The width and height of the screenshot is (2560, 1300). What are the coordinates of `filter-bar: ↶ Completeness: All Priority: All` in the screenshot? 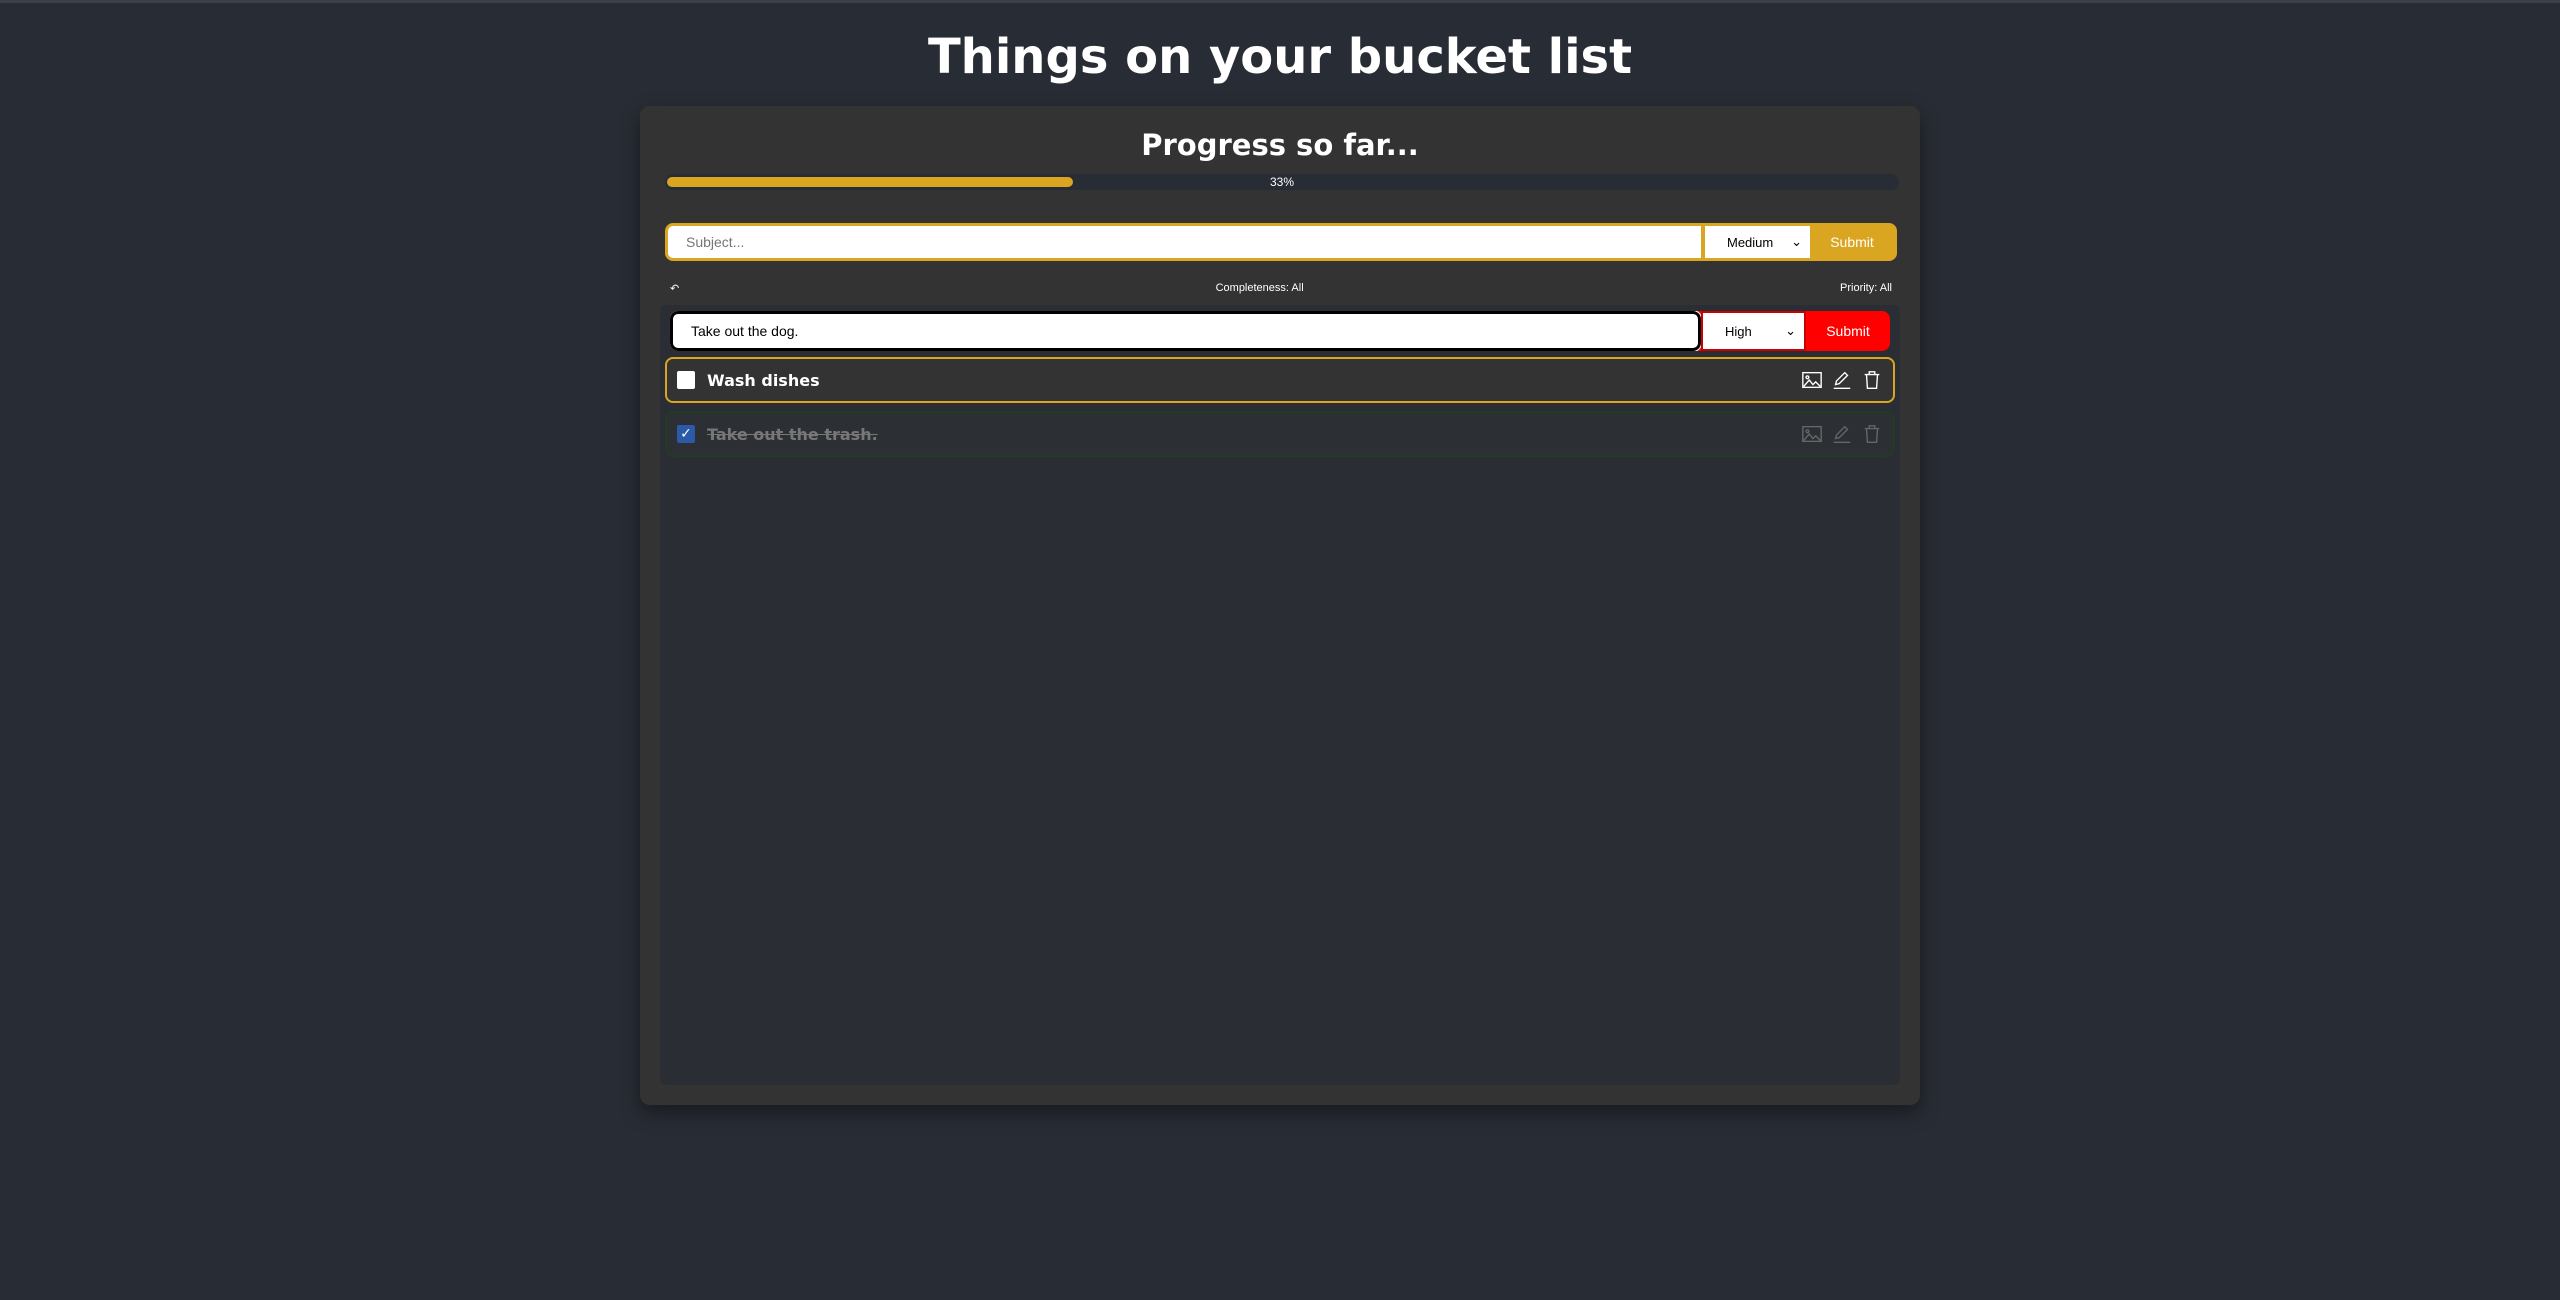 It's located at (1281, 288).